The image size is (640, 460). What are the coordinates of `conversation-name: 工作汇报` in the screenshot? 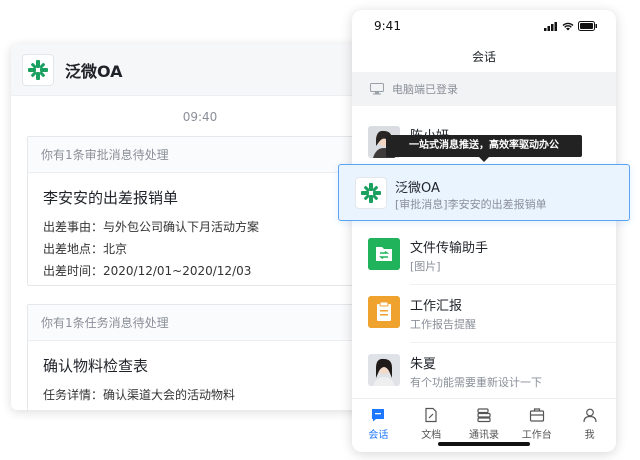 It's located at (436, 306).